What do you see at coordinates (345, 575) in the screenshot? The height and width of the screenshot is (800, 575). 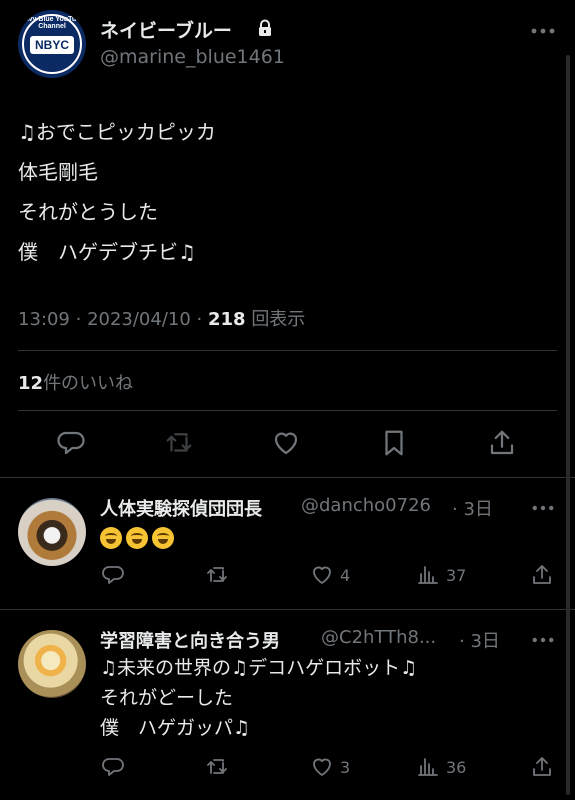 I see `like-count: 4` at bounding box center [345, 575].